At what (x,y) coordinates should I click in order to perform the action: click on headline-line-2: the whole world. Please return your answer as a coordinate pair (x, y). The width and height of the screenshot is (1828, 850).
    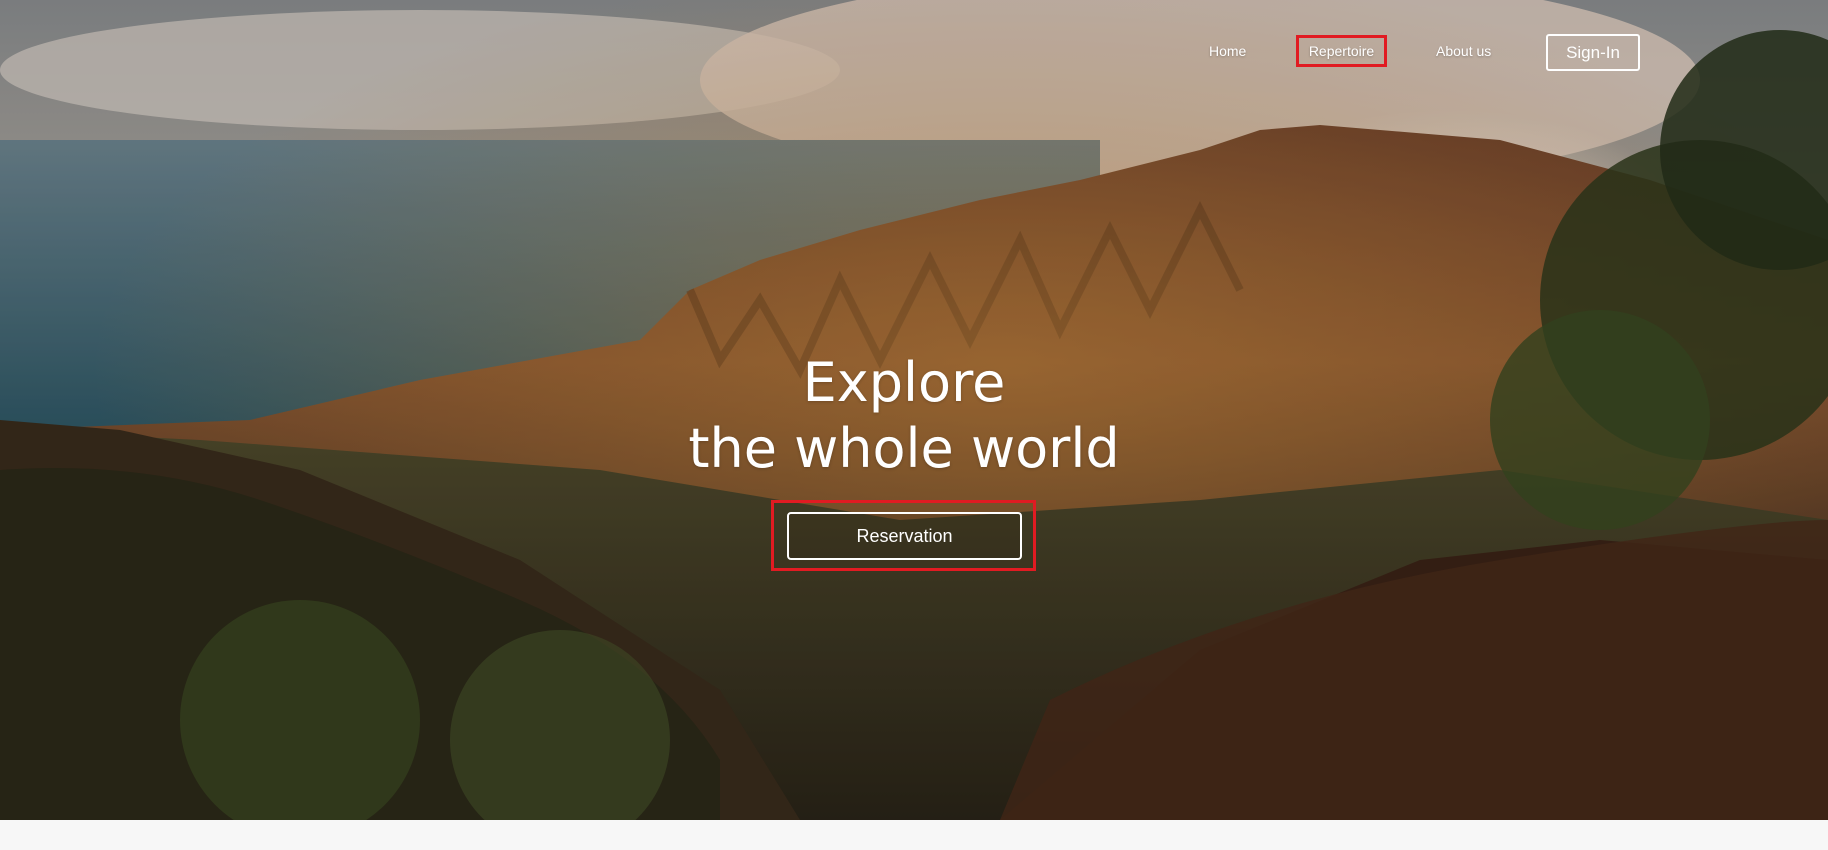
    Looking at the image, I should click on (904, 448).